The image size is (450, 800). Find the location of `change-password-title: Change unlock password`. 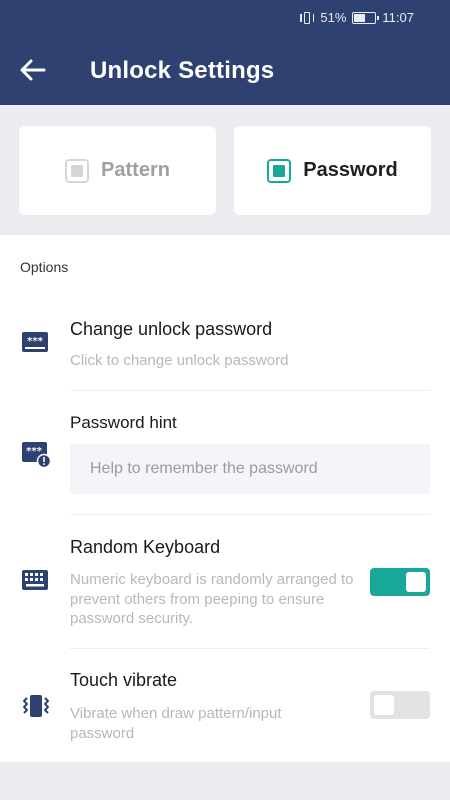

change-password-title: Change unlock password is located at coordinates (171, 329).